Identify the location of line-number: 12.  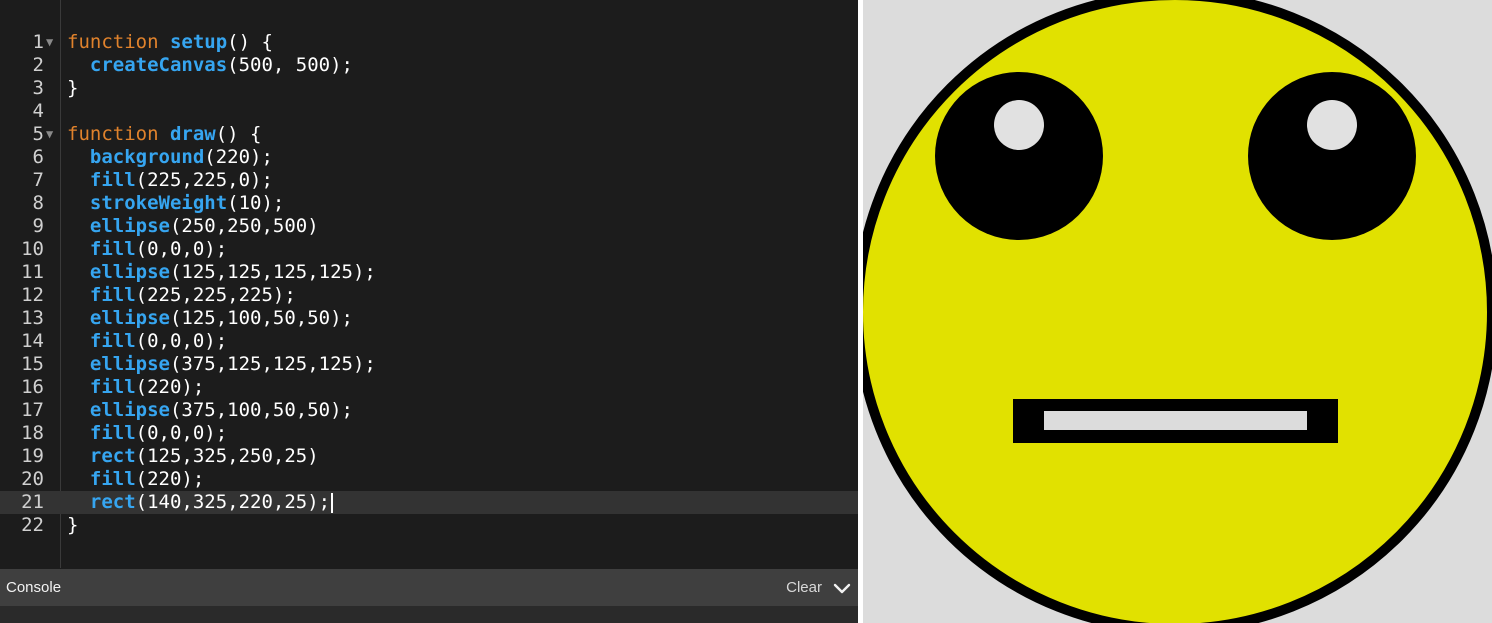
(32, 295).